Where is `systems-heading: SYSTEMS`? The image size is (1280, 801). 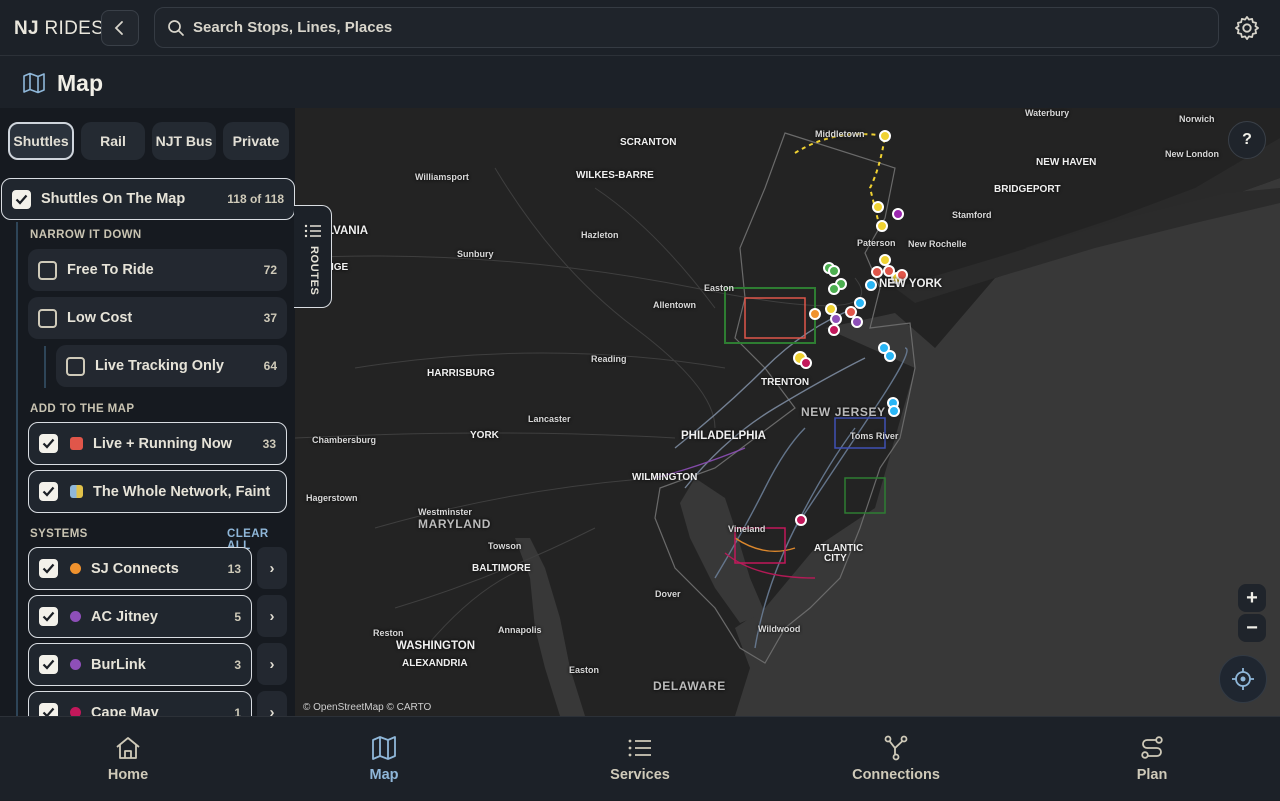 systems-heading: SYSTEMS is located at coordinates (59, 534).